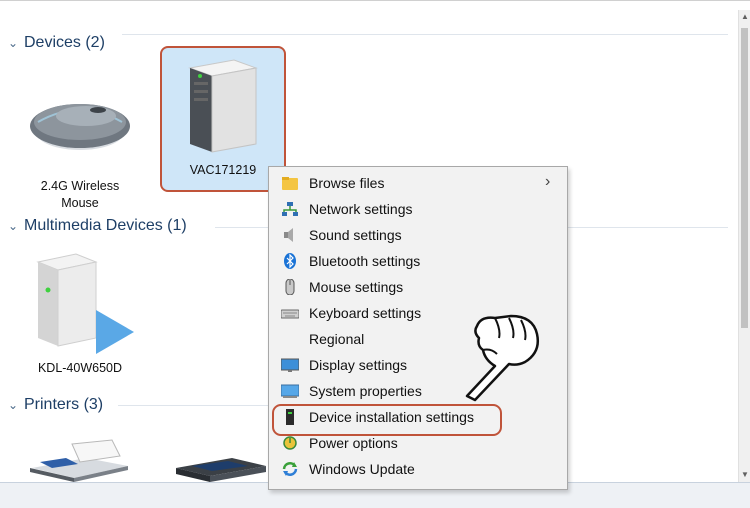 This screenshot has width=750, height=508. What do you see at coordinates (223, 170) in the screenshot?
I see `device-name: VAC171219` at bounding box center [223, 170].